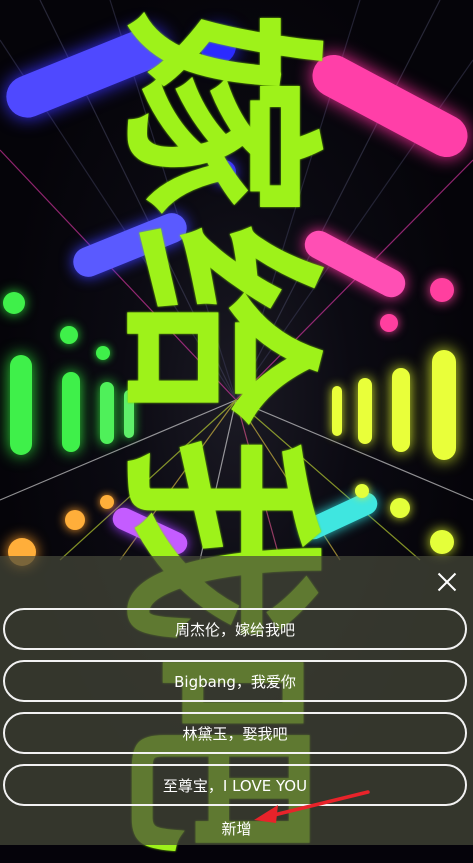 This screenshot has width=473, height=863. I want to click on preset-option: 至尊宝，I LOVE YOU, so click(235, 785).